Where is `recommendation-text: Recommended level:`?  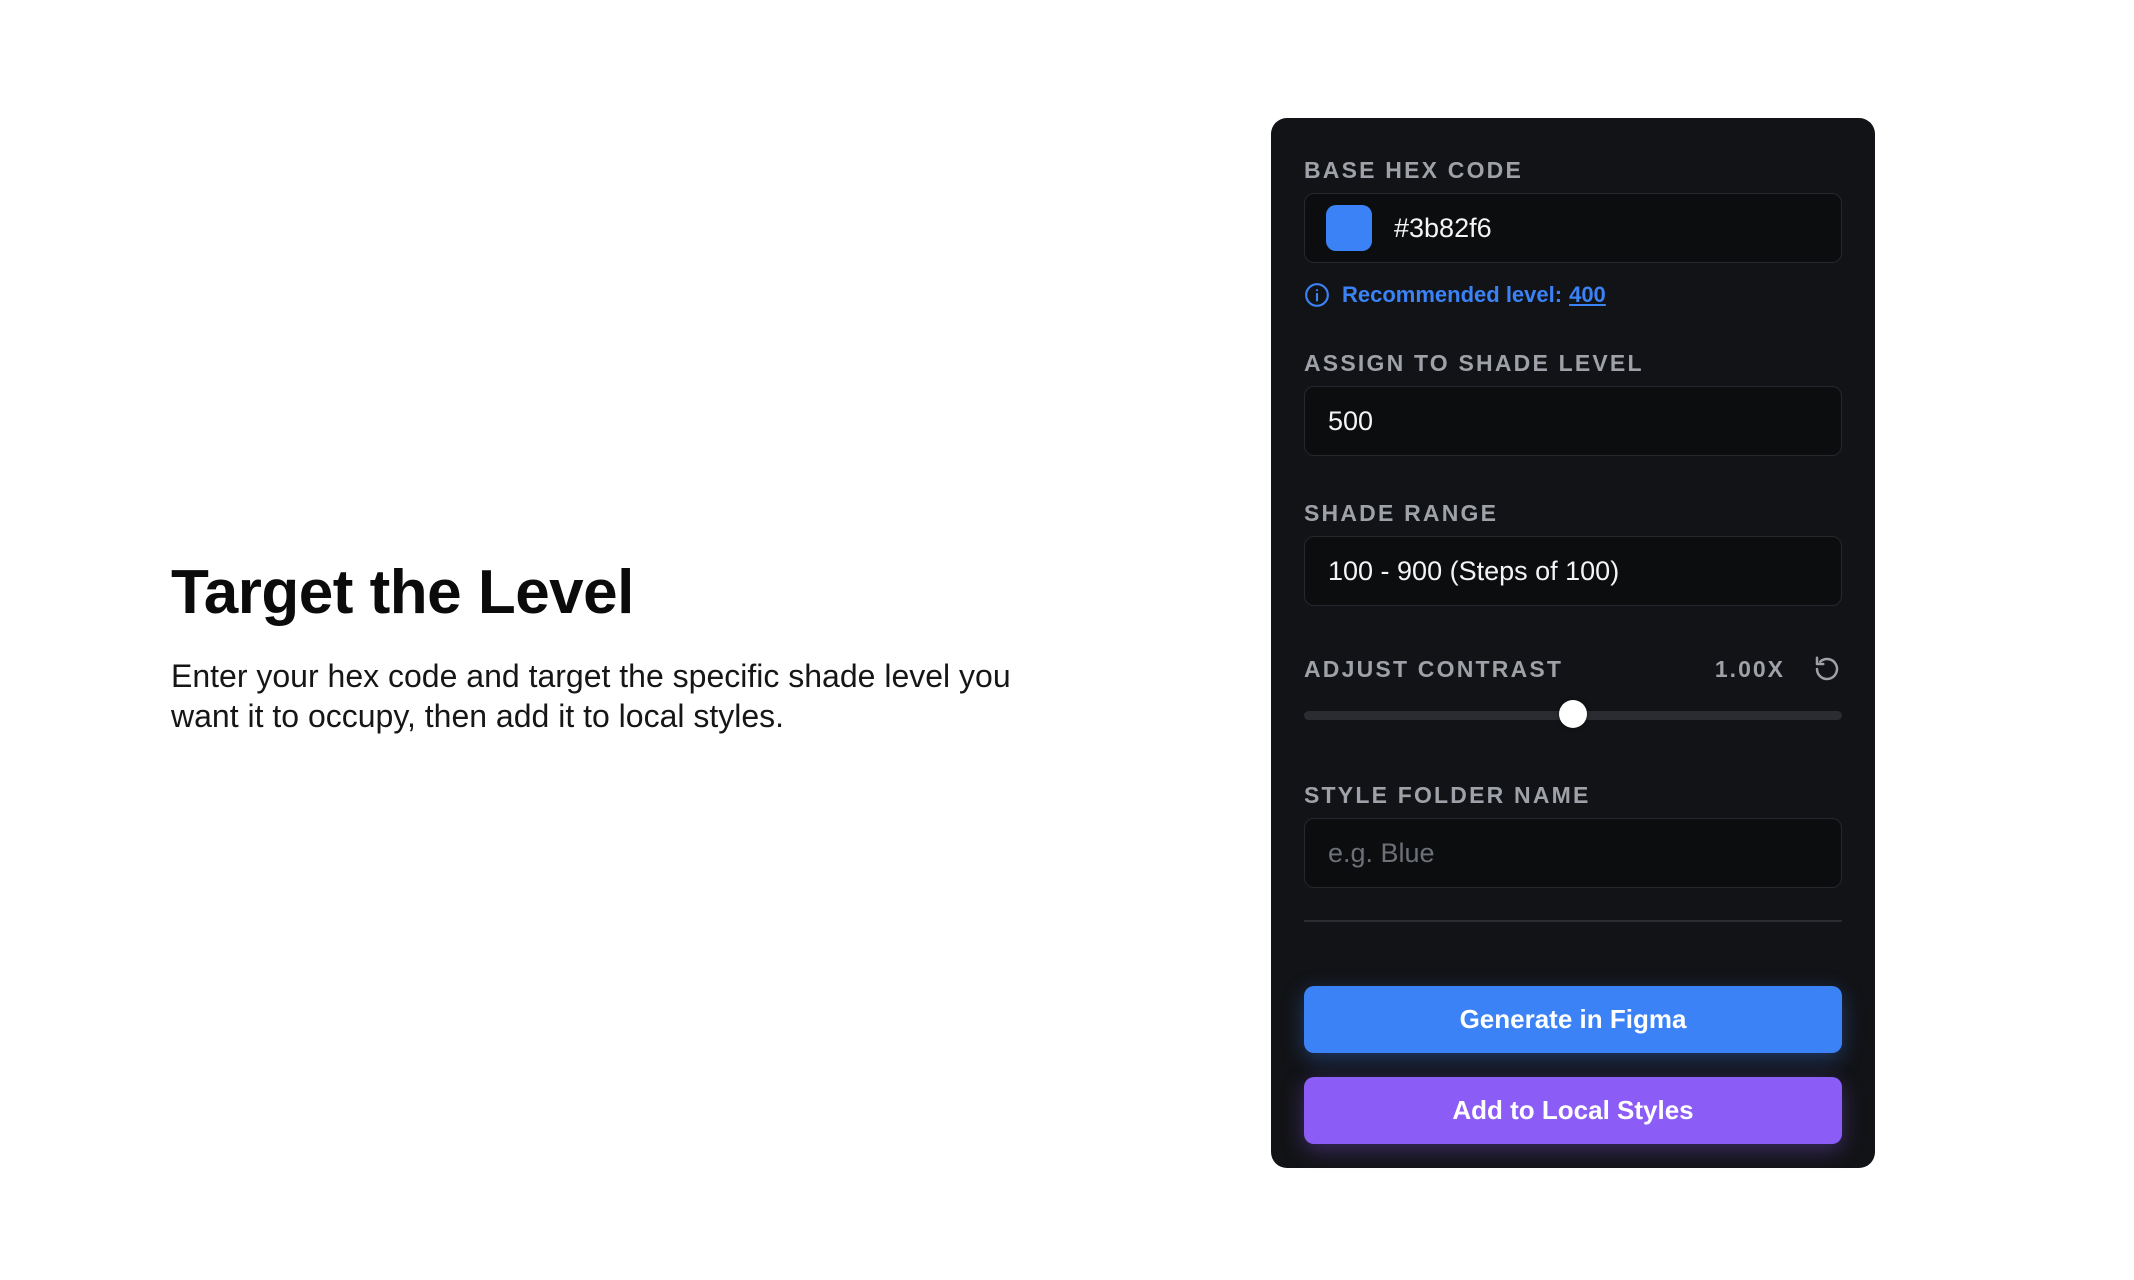
recommendation-text: Recommended level: is located at coordinates (1452, 294).